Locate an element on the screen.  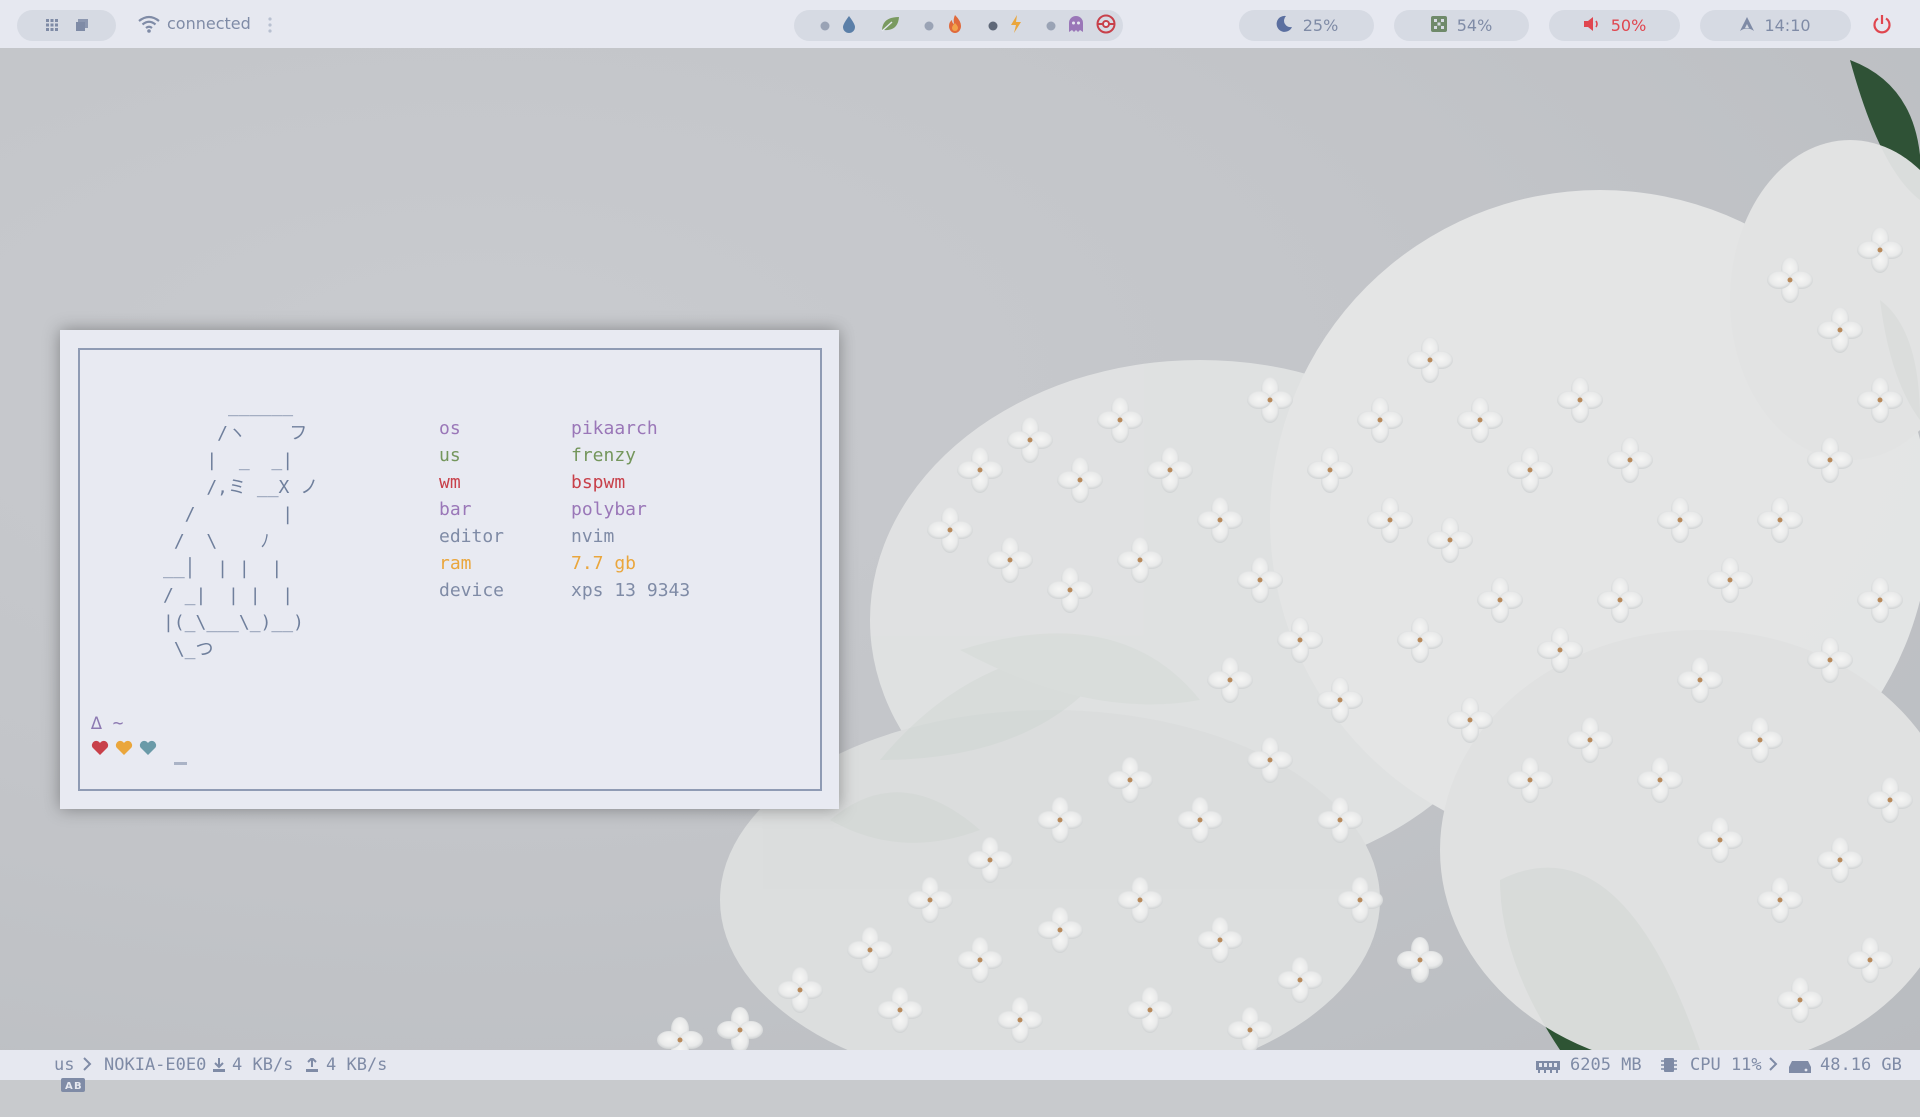
clock-time: 14:10 is located at coordinates (1787, 25).